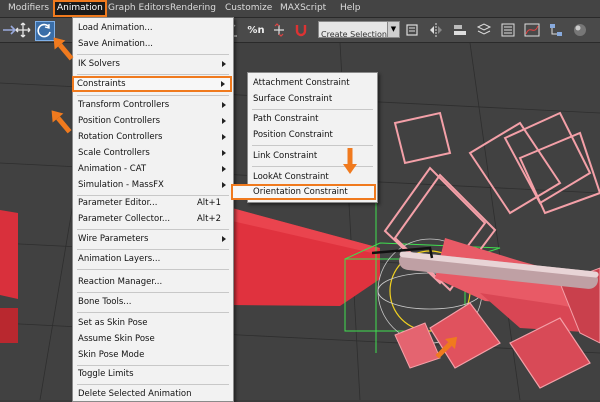  Describe the element at coordinates (153, 339) in the screenshot. I see `menu-item-assume-skin-pose: Assume Skin Pose` at that location.